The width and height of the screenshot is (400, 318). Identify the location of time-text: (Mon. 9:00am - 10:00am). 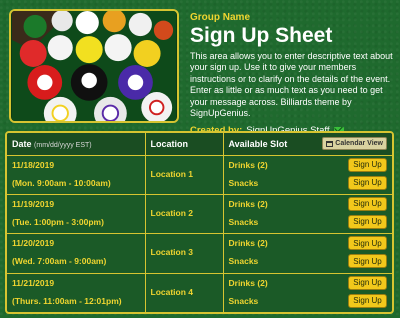
(61, 182).